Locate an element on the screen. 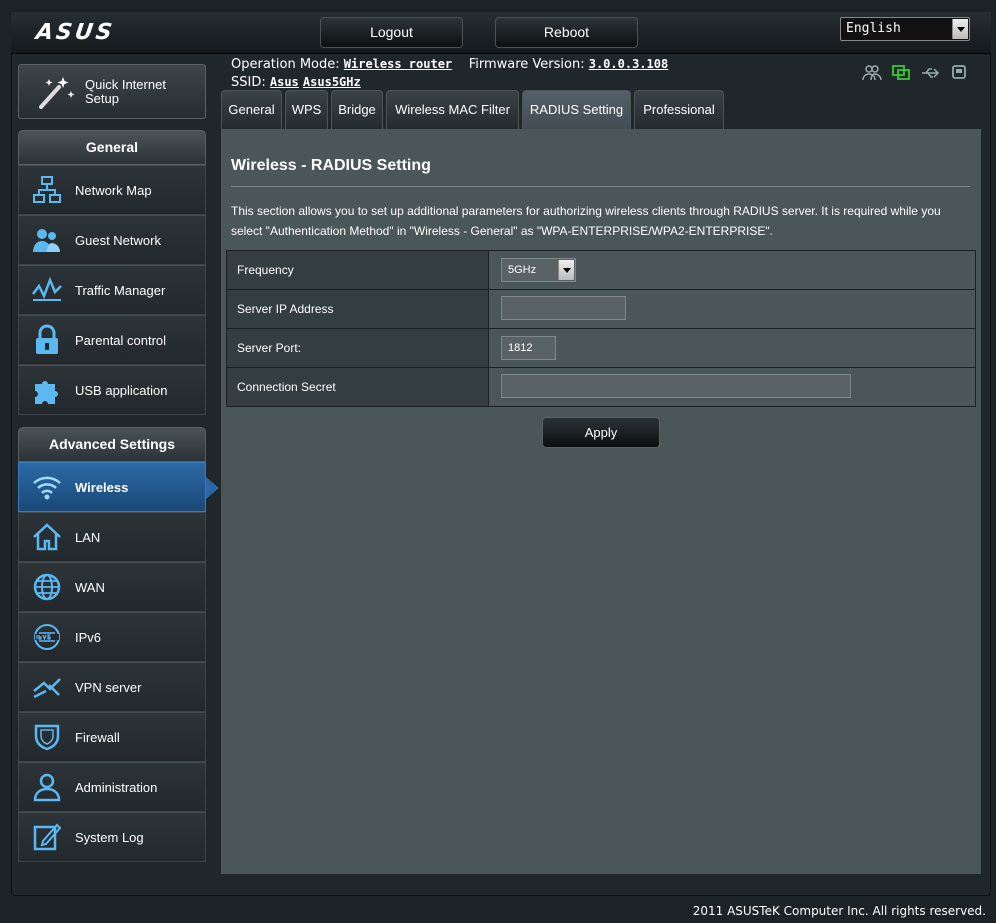  sidebar-item-traffic-manager: Traffic Manager is located at coordinates (112, 290).